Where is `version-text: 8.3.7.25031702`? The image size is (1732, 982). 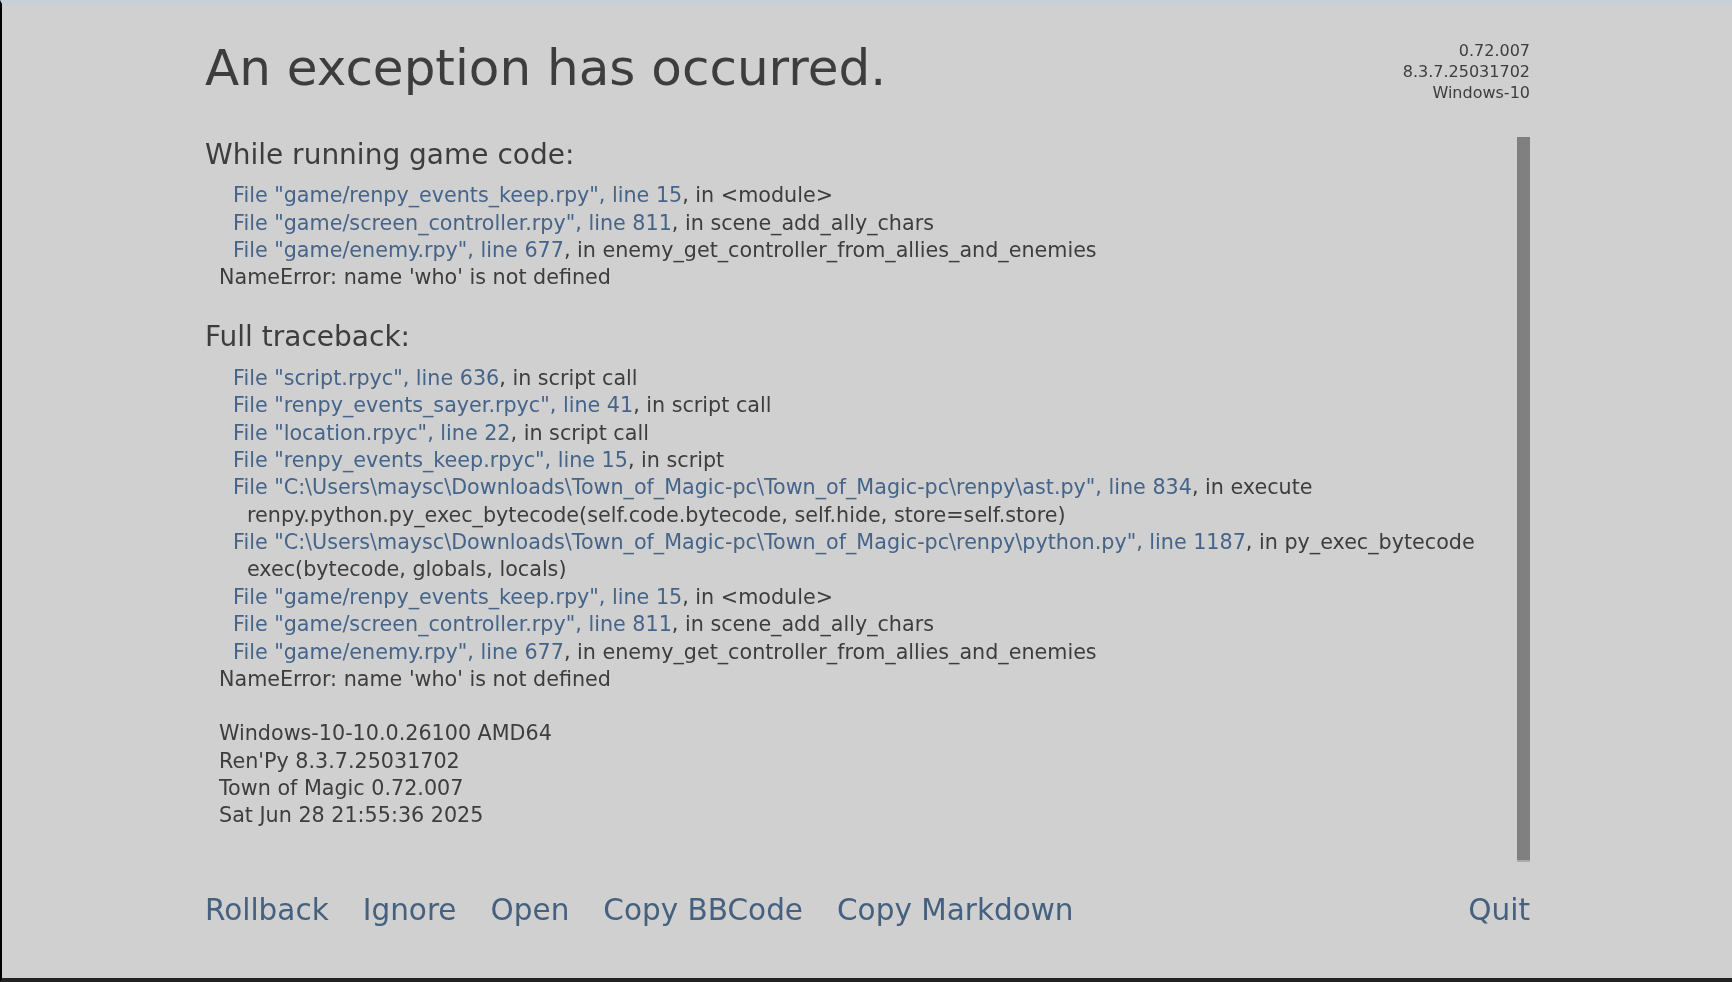 version-text: 8.3.7.25031702 is located at coordinates (1466, 71).